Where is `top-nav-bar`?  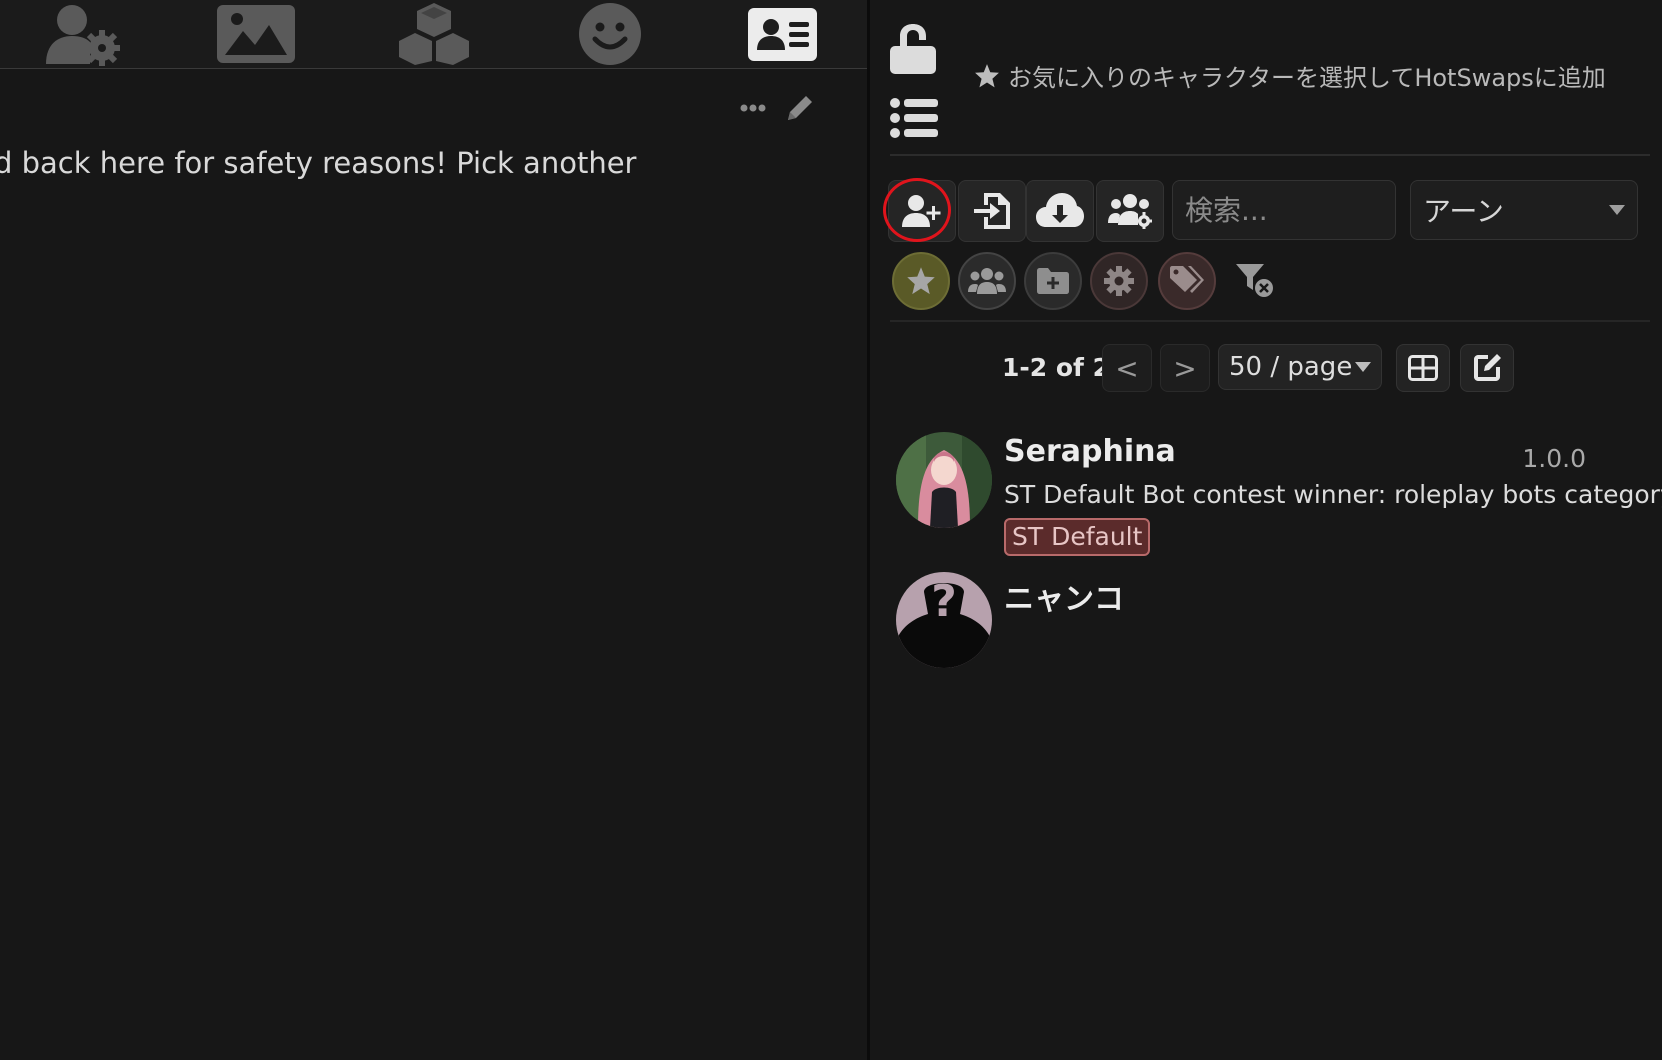
top-nav-bar is located at coordinates (433, 34).